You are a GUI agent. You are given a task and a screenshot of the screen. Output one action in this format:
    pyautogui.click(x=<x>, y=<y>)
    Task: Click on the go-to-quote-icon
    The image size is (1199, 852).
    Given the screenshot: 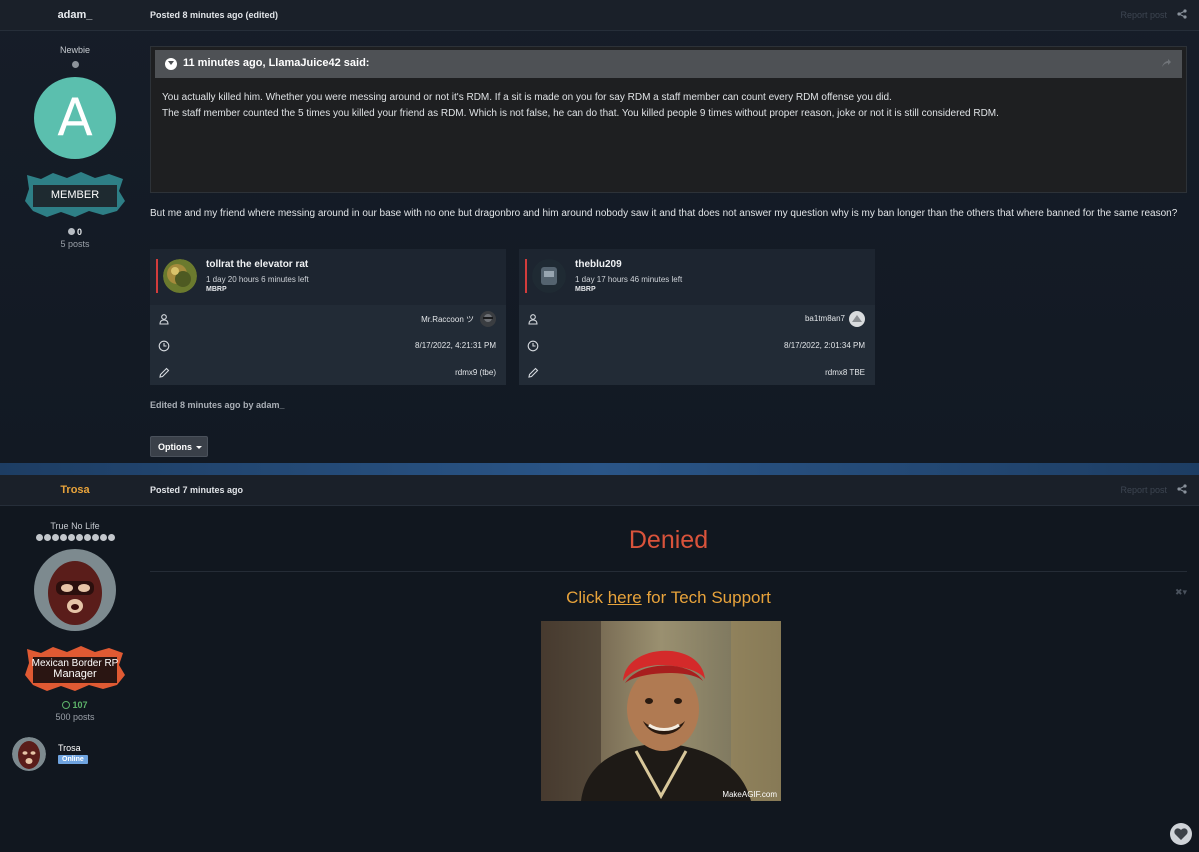 What is the action you would take?
    pyautogui.click(x=1166, y=63)
    